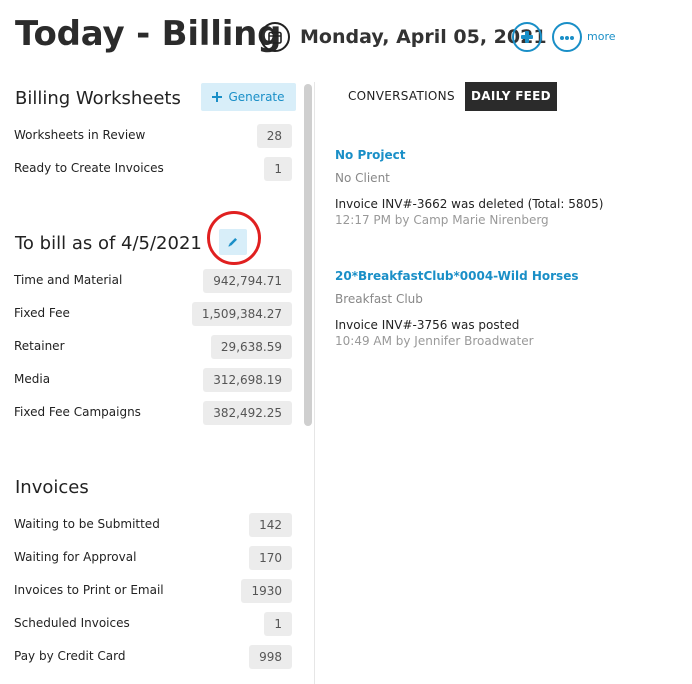  What do you see at coordinates (247, 413) in the screenshot?
I see `amount-badge: 382,492.25` at bounding box center [247, 413].